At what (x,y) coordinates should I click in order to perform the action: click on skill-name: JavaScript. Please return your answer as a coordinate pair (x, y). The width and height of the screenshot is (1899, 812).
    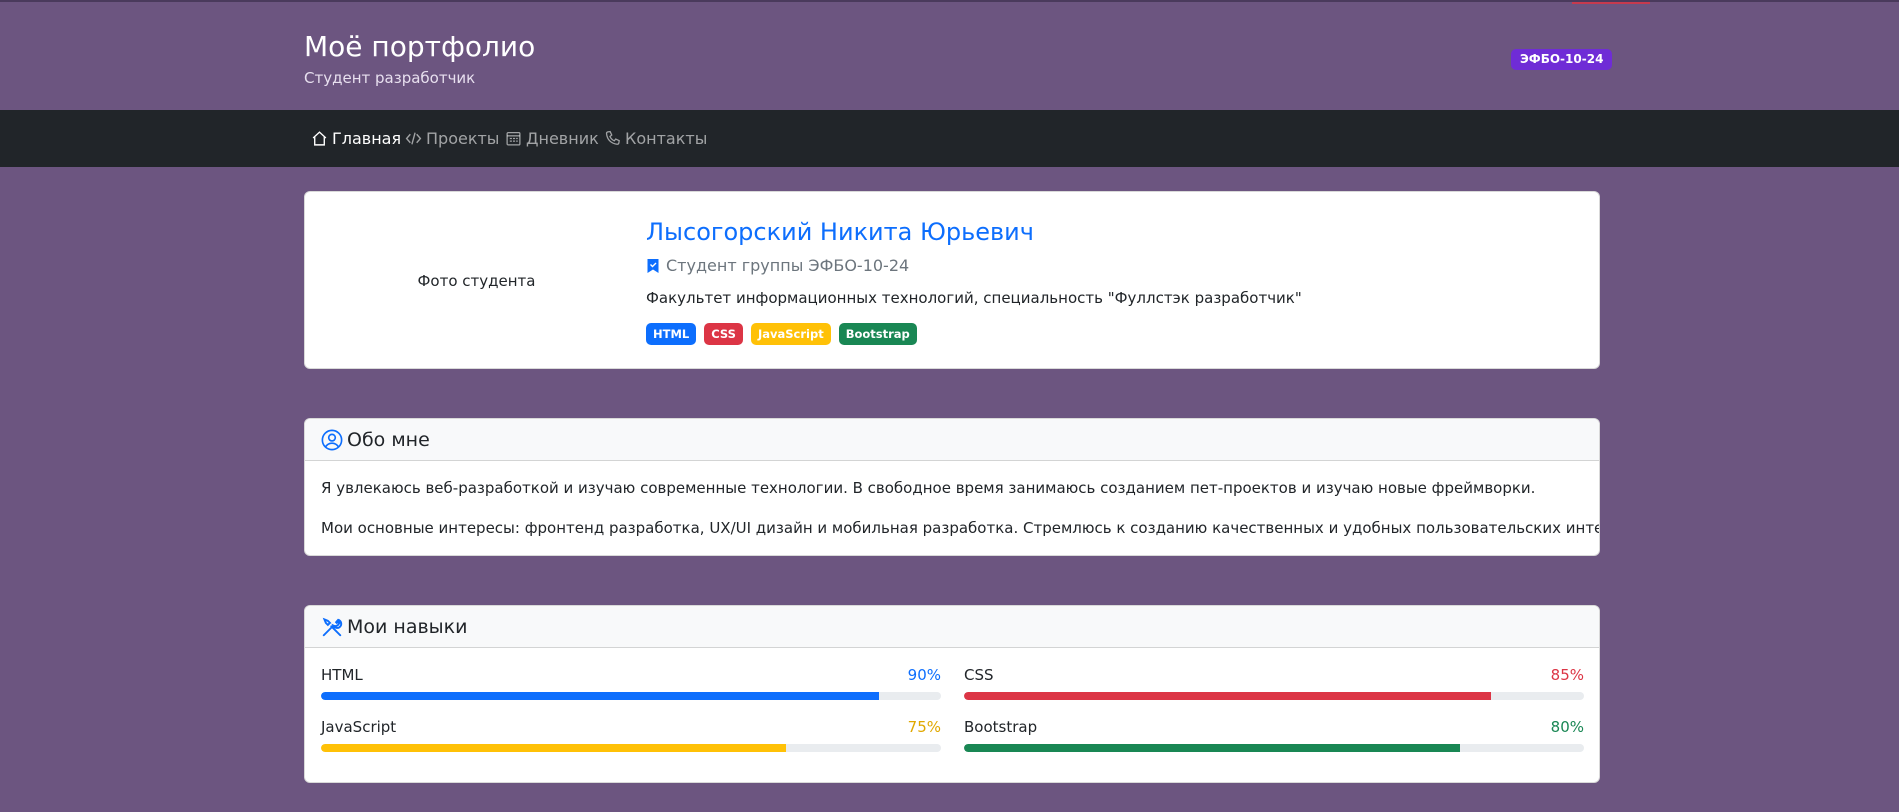
    Looking at the image, I should click on (359, 727).